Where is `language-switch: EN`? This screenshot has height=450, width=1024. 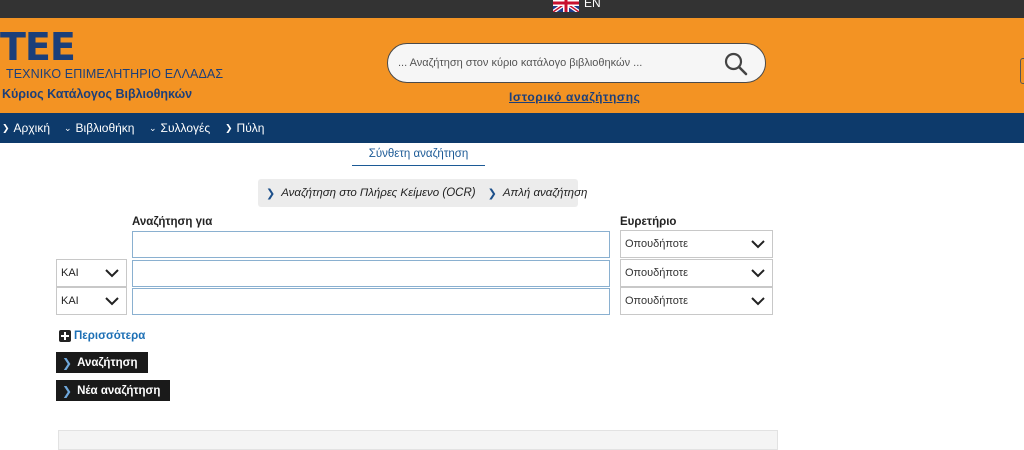
language-switch: EN is located at coordinates (577, 6).